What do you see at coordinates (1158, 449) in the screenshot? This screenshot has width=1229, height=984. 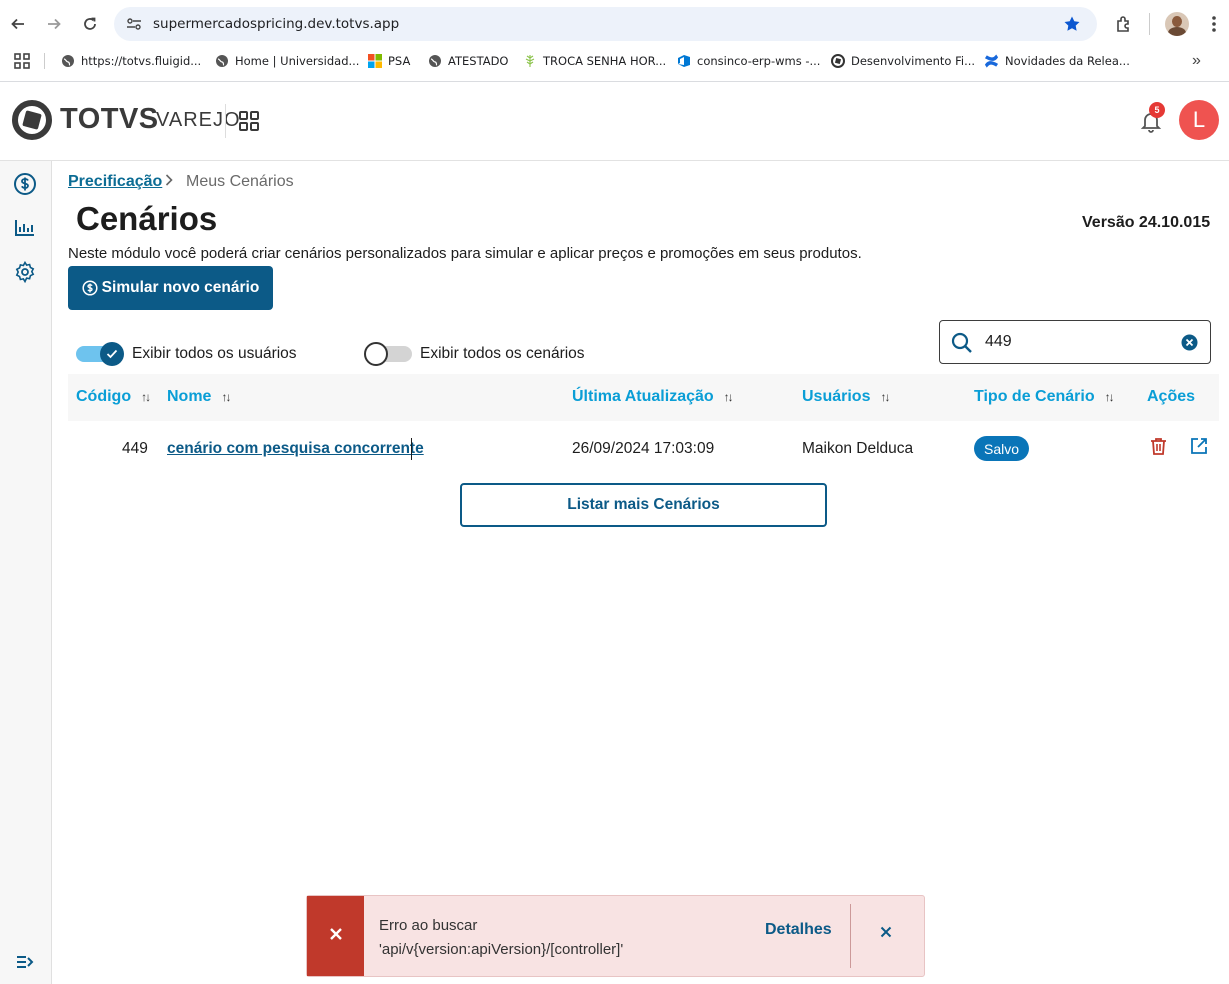 I see `trash-icon` at bounding box center [1158, 449].